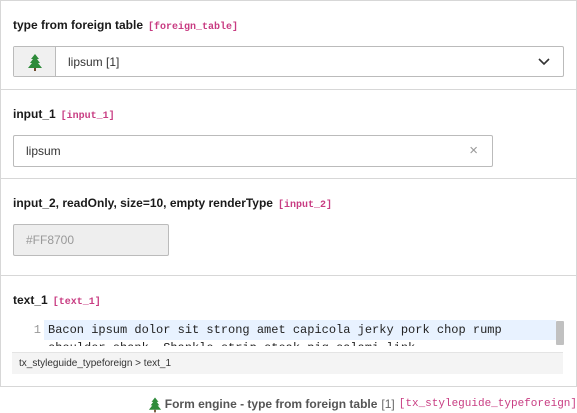 The image size is (577, 413). What do you see at coordinates (253, 151) in the screenshot?
I see `input-1-field: lipsum ×` at bounding box center [253, 151].